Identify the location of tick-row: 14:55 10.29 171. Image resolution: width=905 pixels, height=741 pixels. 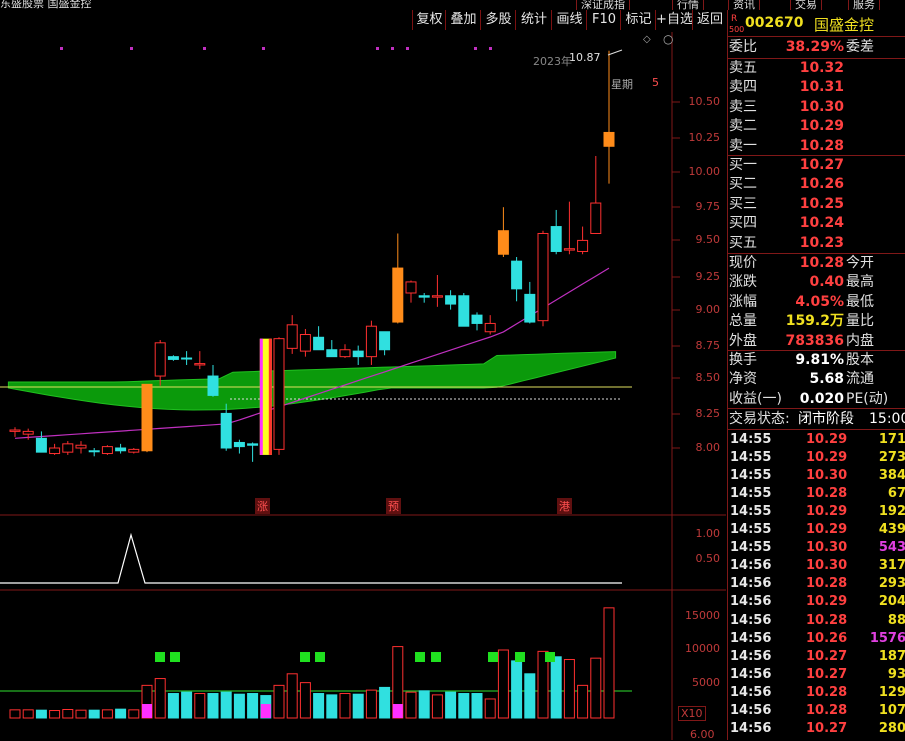
(816, 440).